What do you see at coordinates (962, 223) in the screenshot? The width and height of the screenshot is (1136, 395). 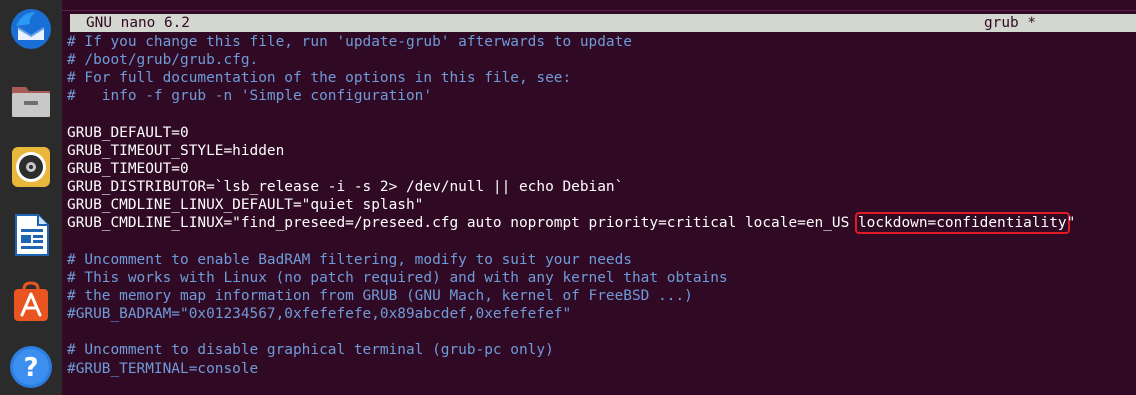 I see `highlighted-lockdown-option: lockdown=confidentiality` at bounding box center [962, 223].